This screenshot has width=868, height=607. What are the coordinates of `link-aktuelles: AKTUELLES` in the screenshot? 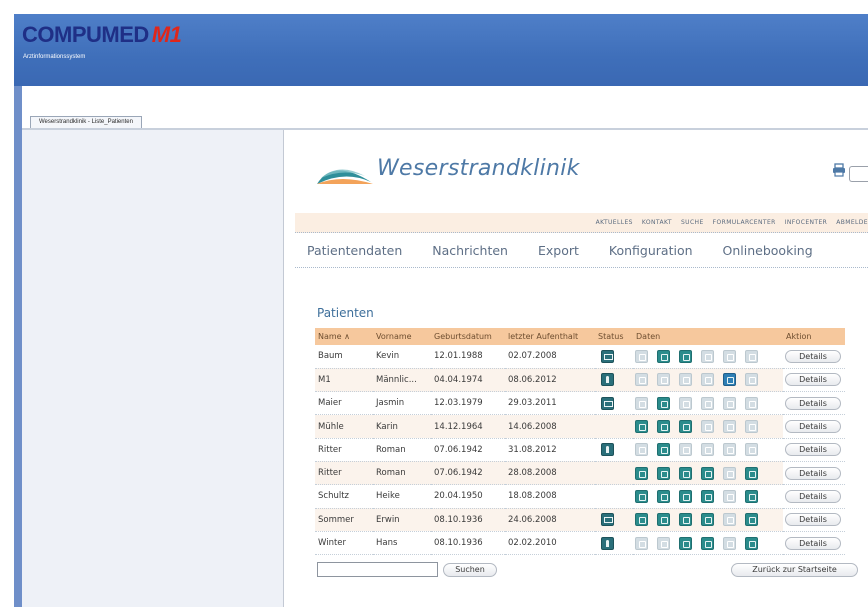 It's located at (614, 222).